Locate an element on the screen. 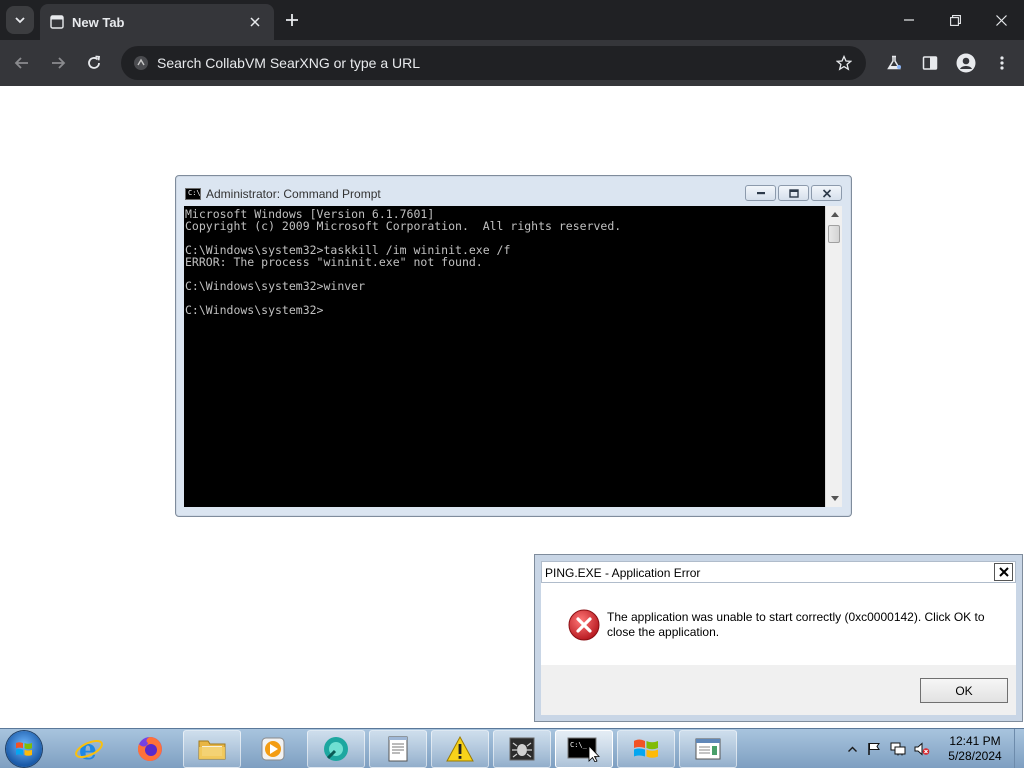 The width and height of the screenshot is (1024, 768). profile-button is located at coordinates (966, 63).